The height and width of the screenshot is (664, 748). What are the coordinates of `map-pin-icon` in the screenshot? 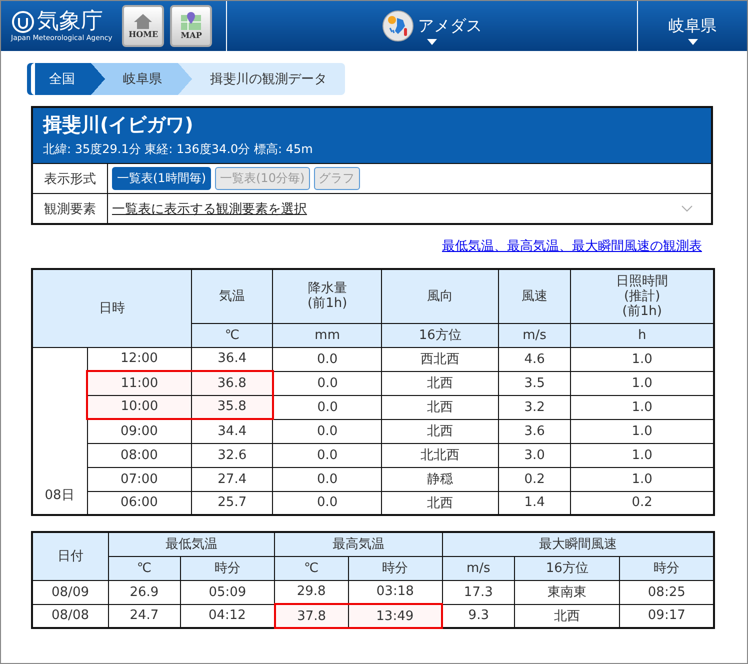 It's located at (191, 21).